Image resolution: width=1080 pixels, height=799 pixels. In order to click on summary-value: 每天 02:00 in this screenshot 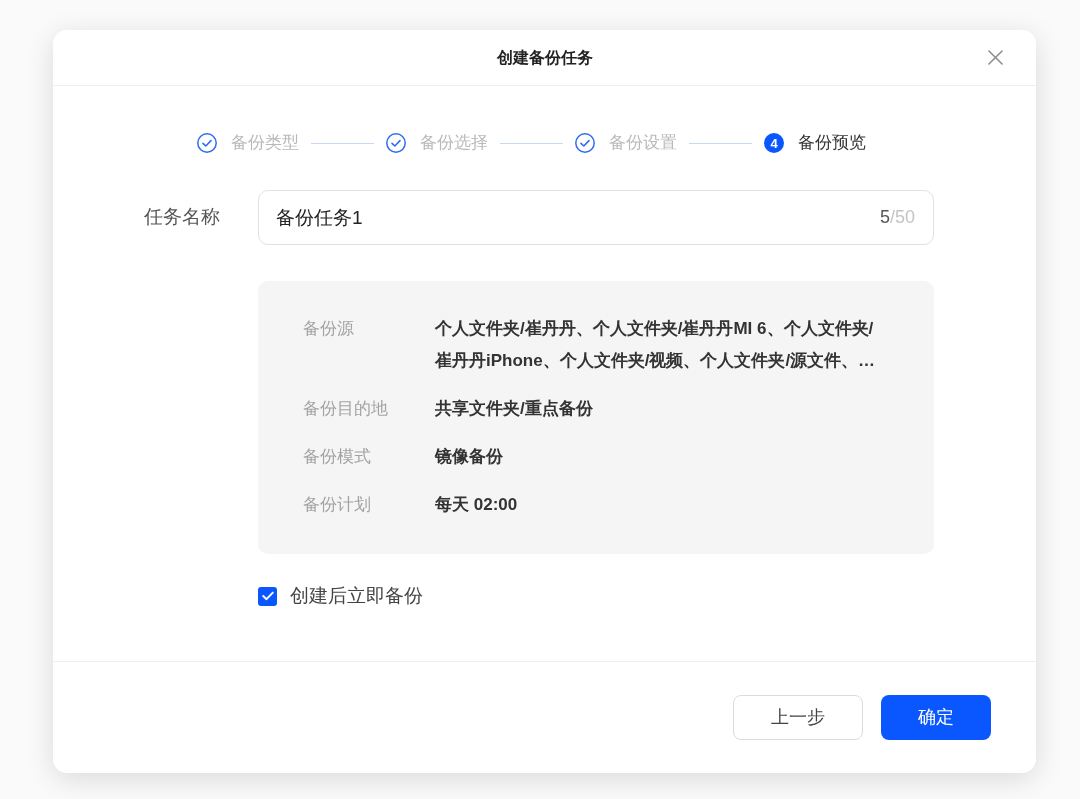, I will do `click(477, 505)`.